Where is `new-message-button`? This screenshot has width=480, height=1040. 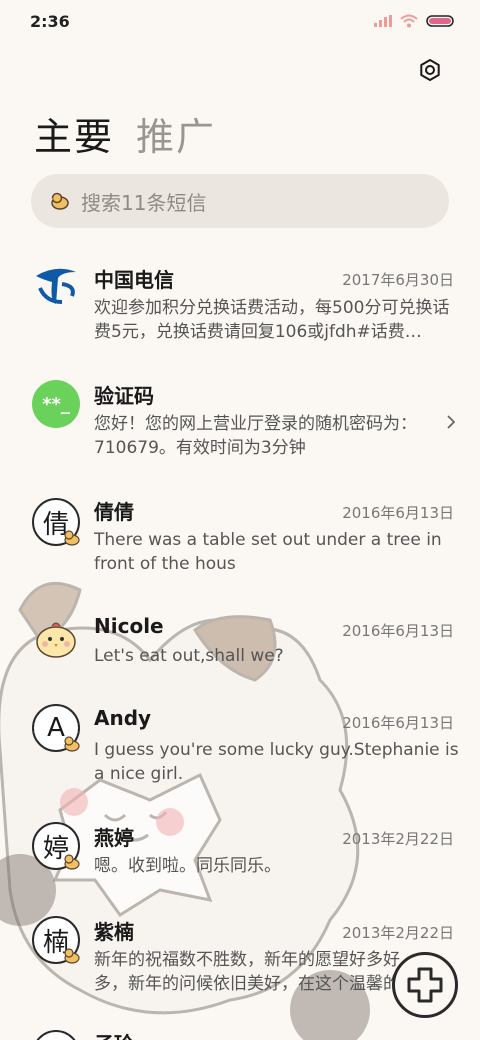
new-message-button is located at coordinates (425, 985).